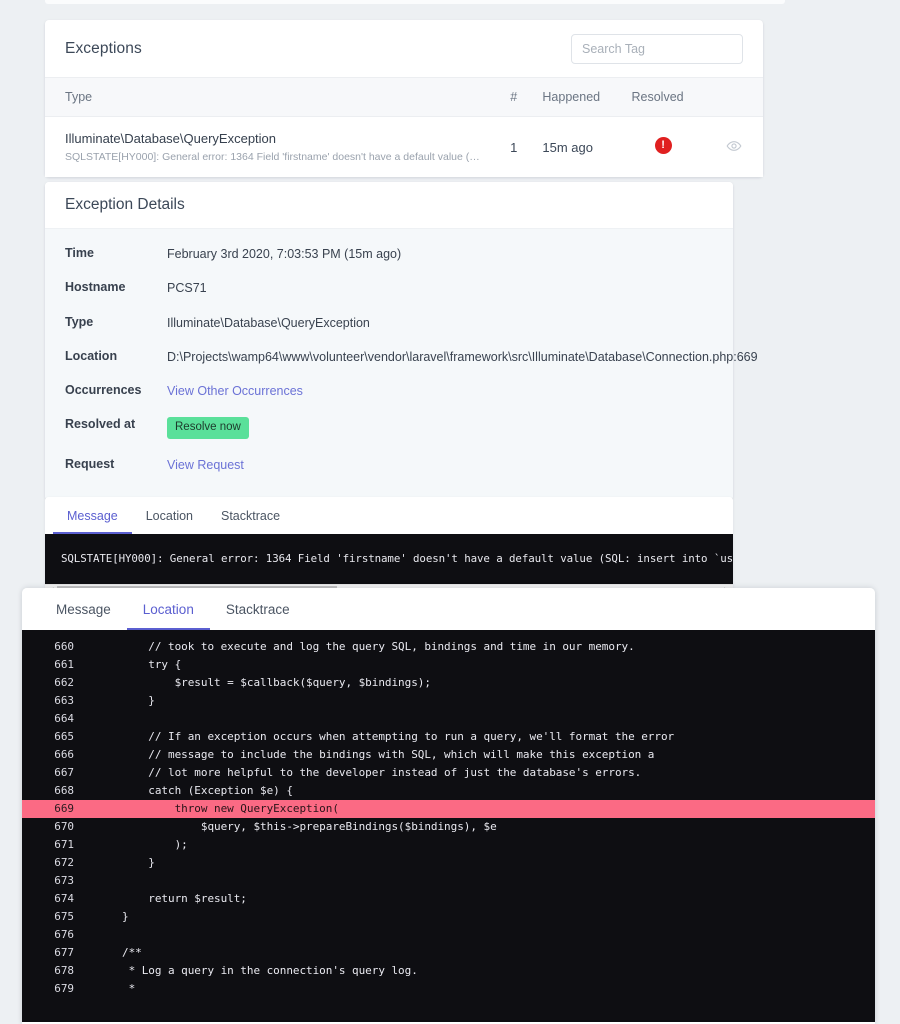 The width and height of the screenshot is (900, 1024). What do you see at coordinates (448, 953) in the screenshot?
I see `code-line: 677 /**` at bounding box center [448, 953].